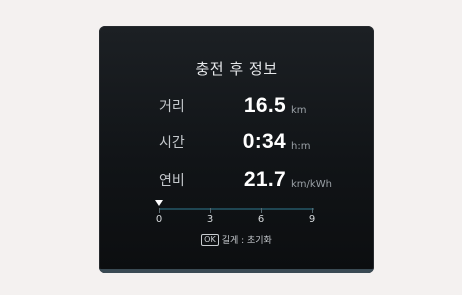  What do you see at coordinates (311, 184) in the screenshot?
I see `efficiency-unit: km/kWh` at bounding box center [311, 184].